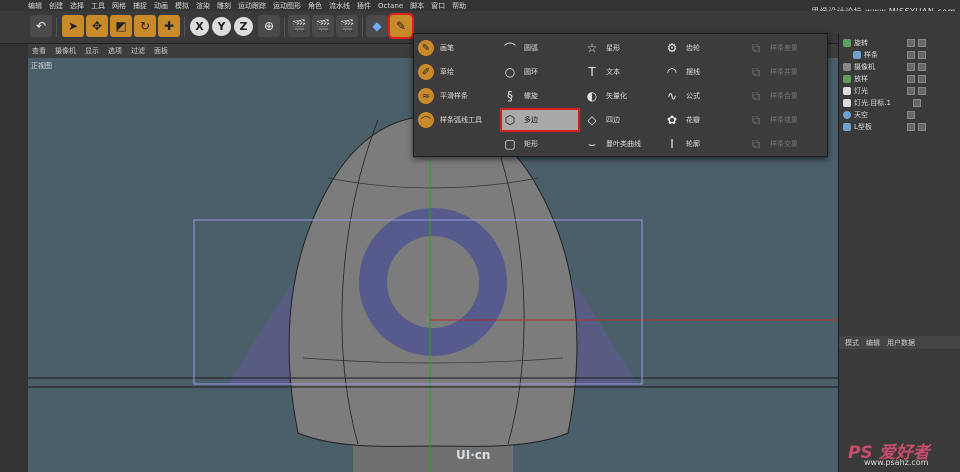 The image size is (960, 472). What do you see at coordinates (426, 120) in the screenshot?
I see `spline-arc-icon: ⌒` at bounding box center [426, 120].